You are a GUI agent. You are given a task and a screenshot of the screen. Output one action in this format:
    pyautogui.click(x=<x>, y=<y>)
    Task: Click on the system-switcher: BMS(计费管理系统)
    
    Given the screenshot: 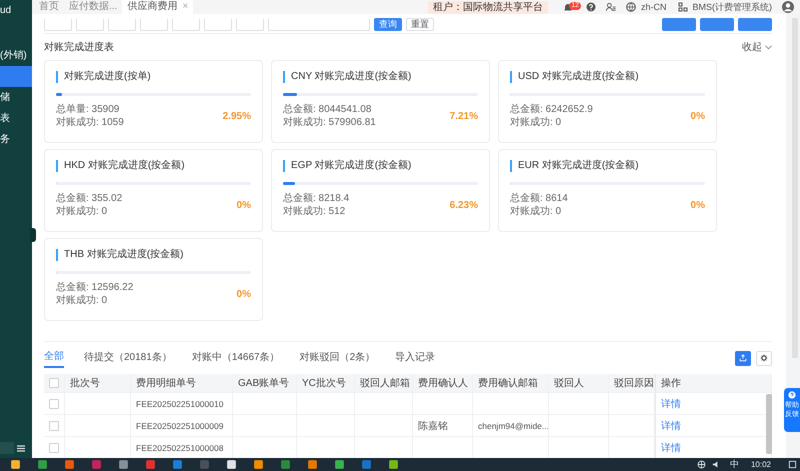 What is the action you would take?
    pyautogui.click(x=732, y=7)
    